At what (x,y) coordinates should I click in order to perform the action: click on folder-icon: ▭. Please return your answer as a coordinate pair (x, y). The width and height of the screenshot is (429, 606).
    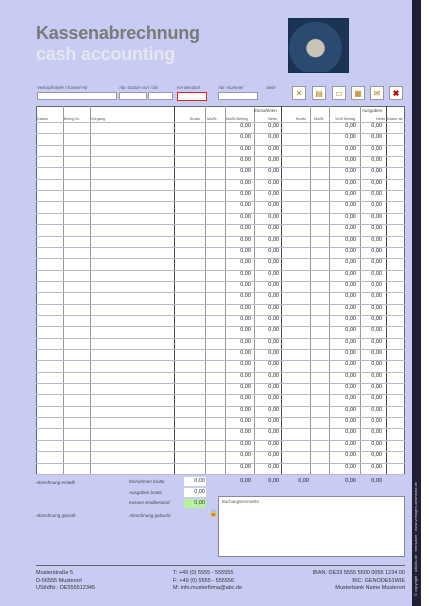
    Looking at the image, I should click on (339, 93).